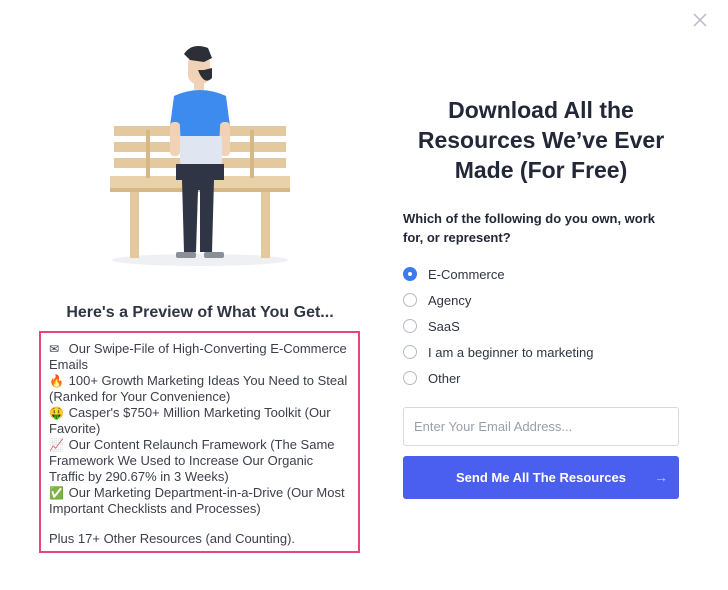  I want to click on chart-up-icon: 📈, so click(56, 445).